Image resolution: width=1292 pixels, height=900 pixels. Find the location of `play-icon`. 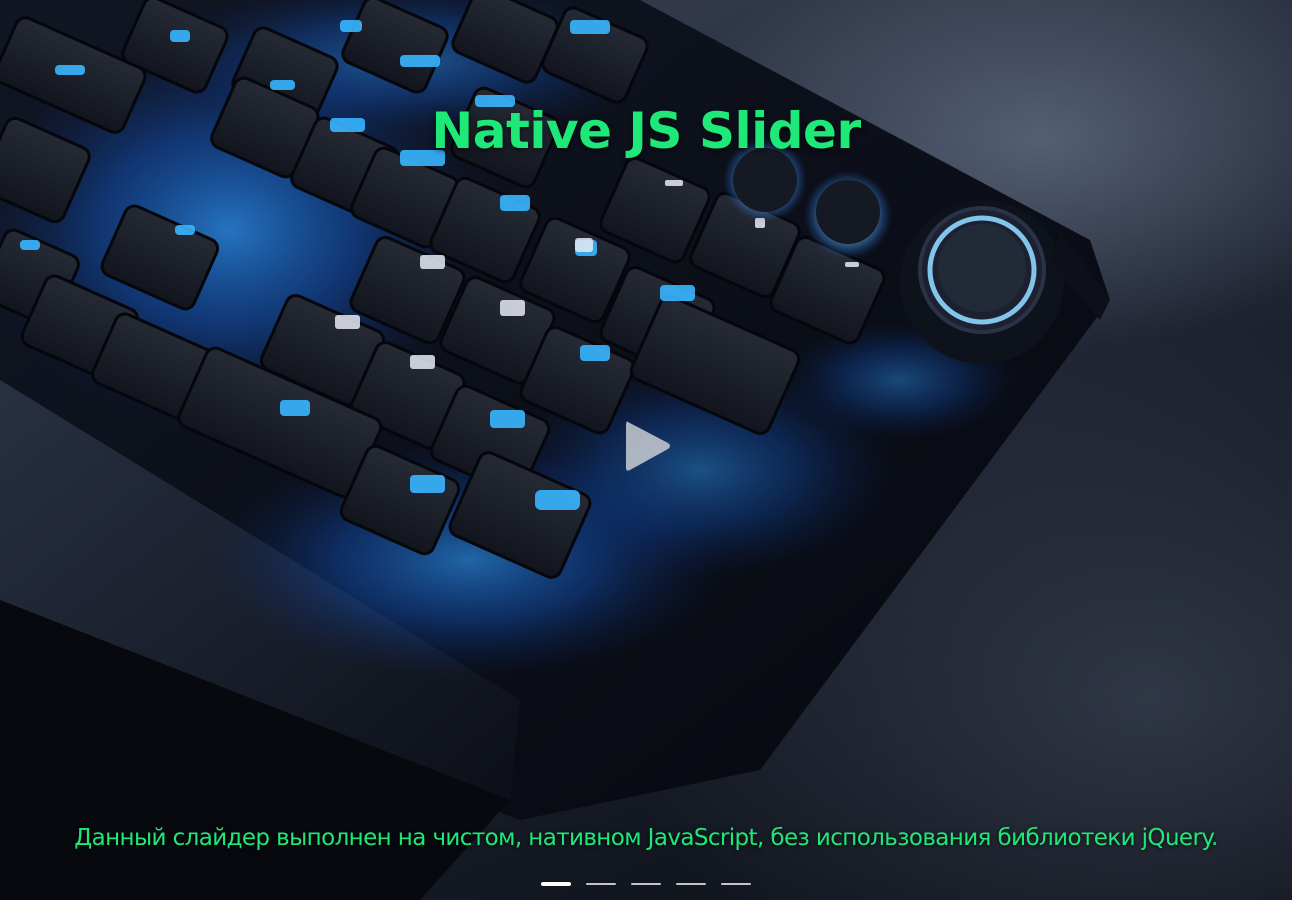

play-icon is located at coordinates (648, 446).